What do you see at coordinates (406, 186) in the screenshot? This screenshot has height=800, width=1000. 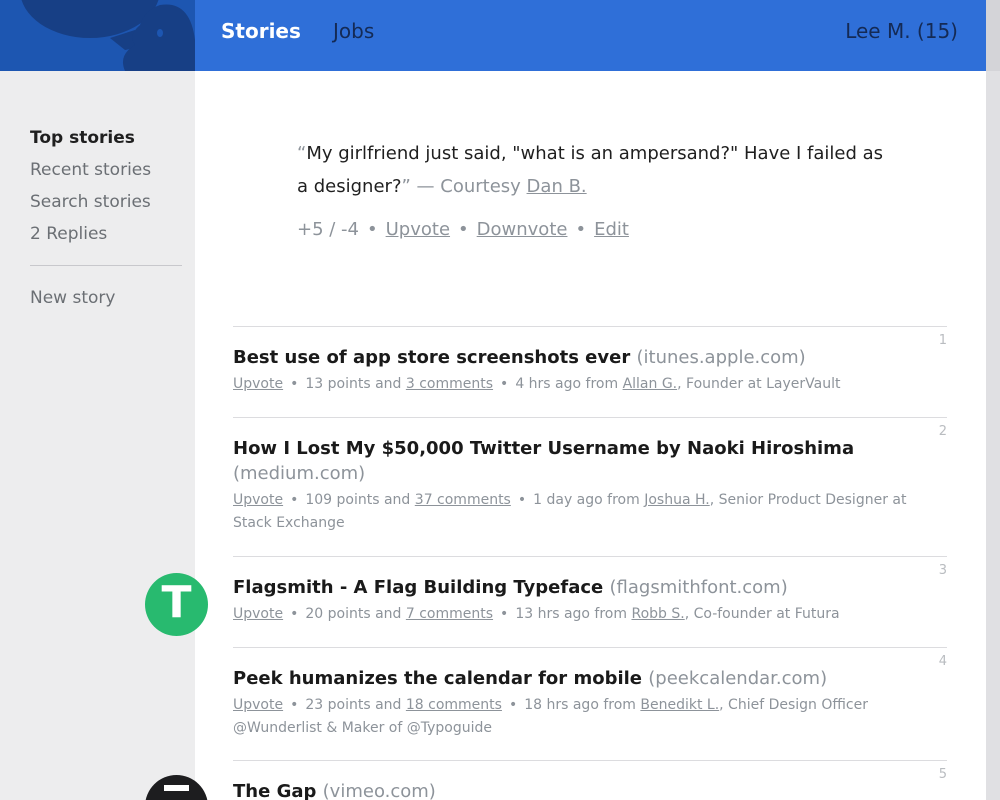 I see `close-quote-mark: ”` at bounding box center [406, 186].